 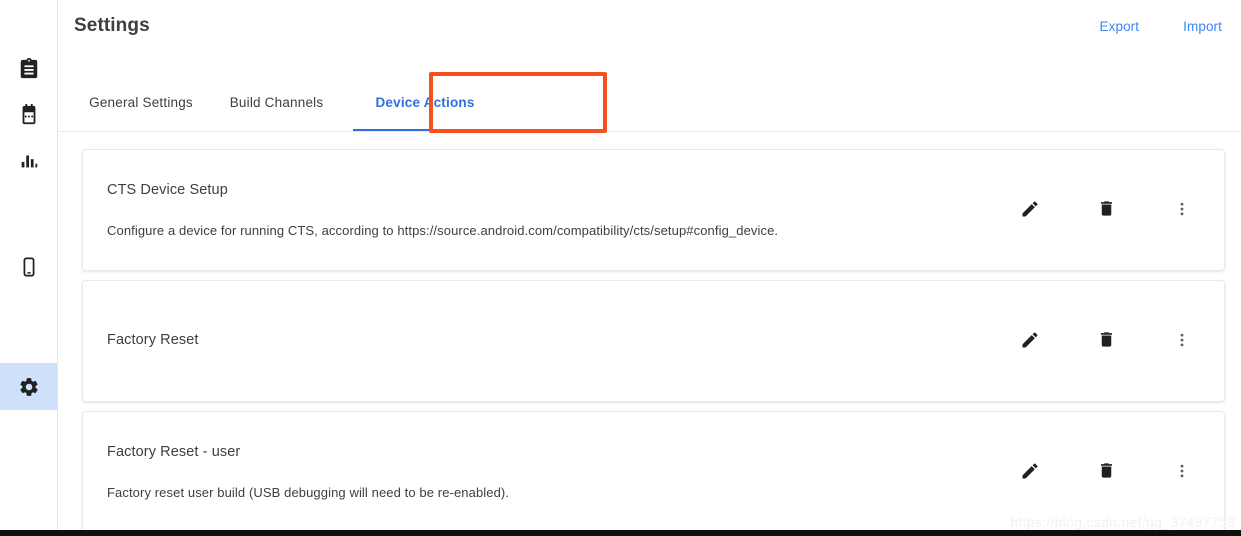 I want to click on device-action-title: Factory Reset - user, so click(x=174, y=451).